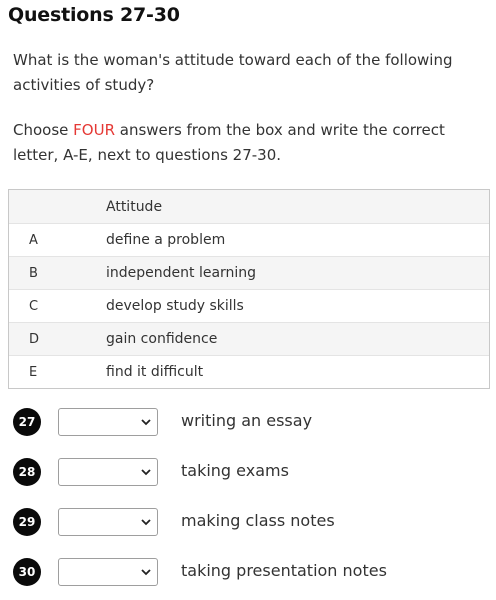 Image resolution: width=496 pixels, height=600 pixels. What do you see at coordinates (34, 306) in the screenshot?
I see `option-letter: C` at bounding box center [34, 306].